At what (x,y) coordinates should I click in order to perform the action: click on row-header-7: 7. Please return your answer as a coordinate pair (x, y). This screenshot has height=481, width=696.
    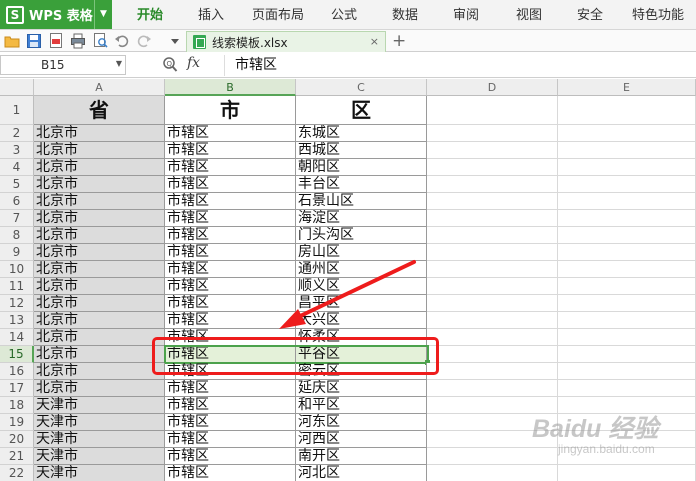
    Looking at the image, I should click on (17, 218).